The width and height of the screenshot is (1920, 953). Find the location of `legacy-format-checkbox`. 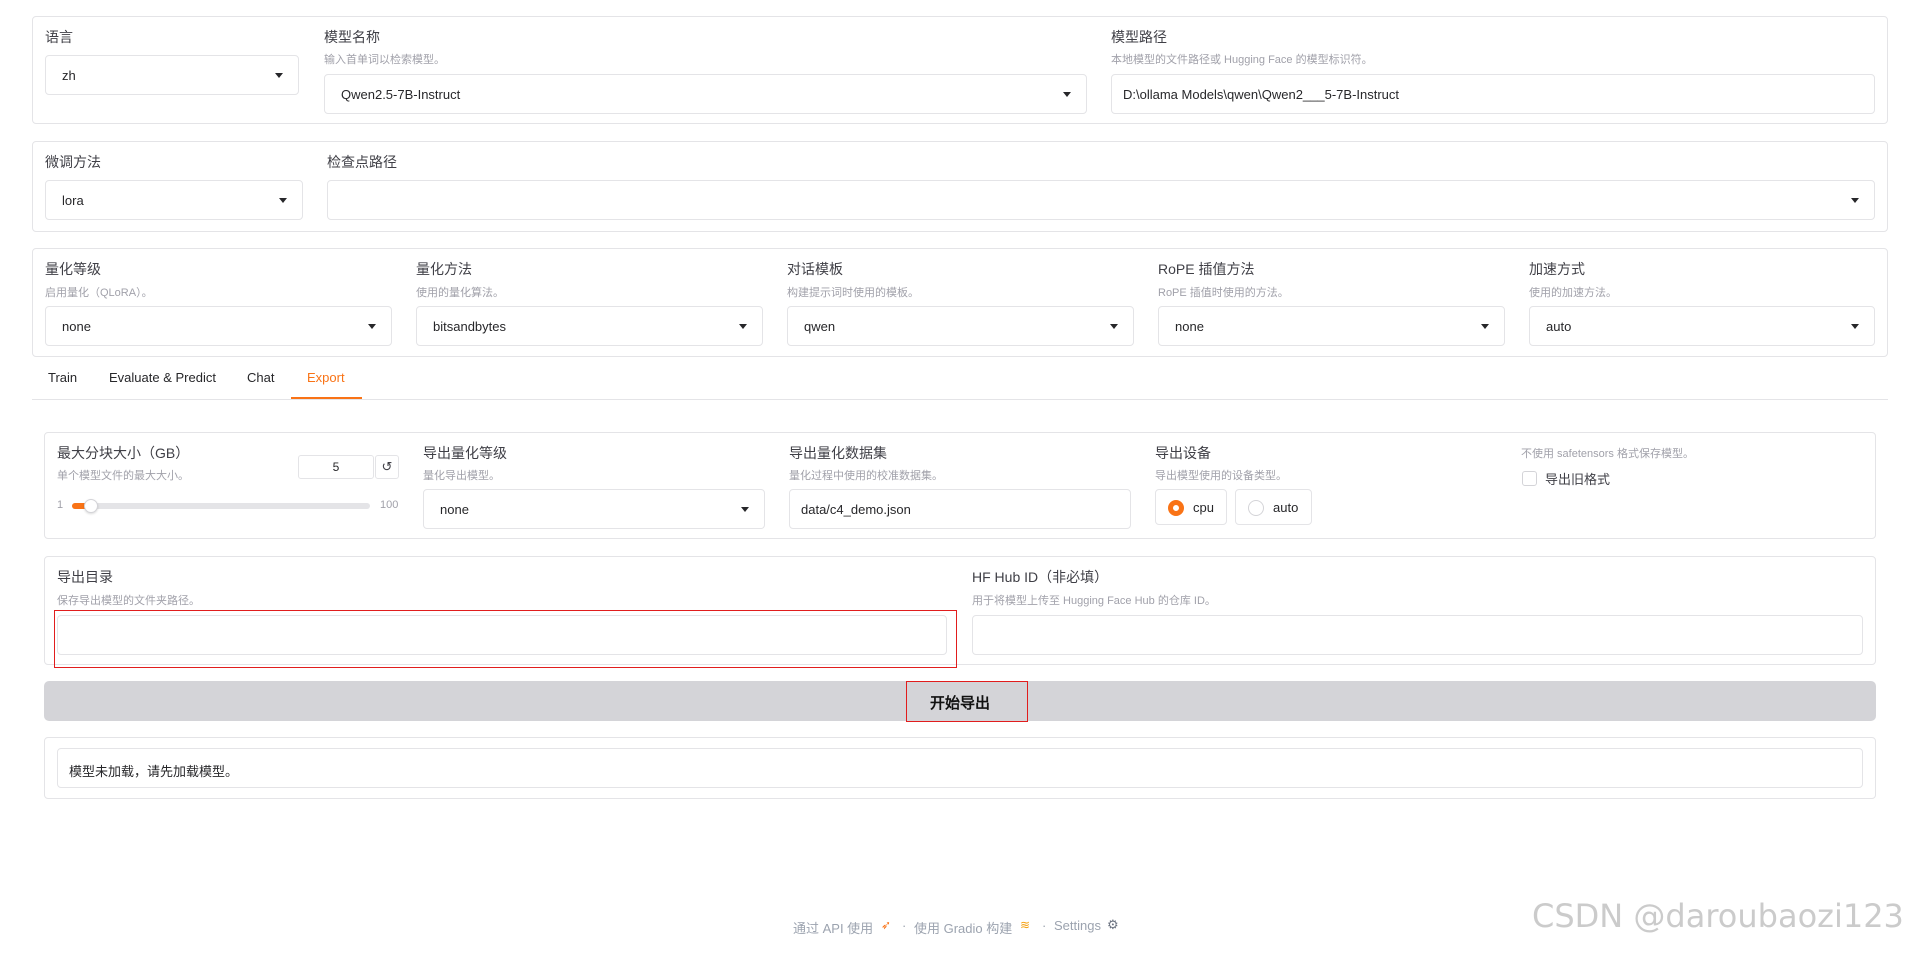

legacy-format-checkbox is located at coordinates (1529, 478).